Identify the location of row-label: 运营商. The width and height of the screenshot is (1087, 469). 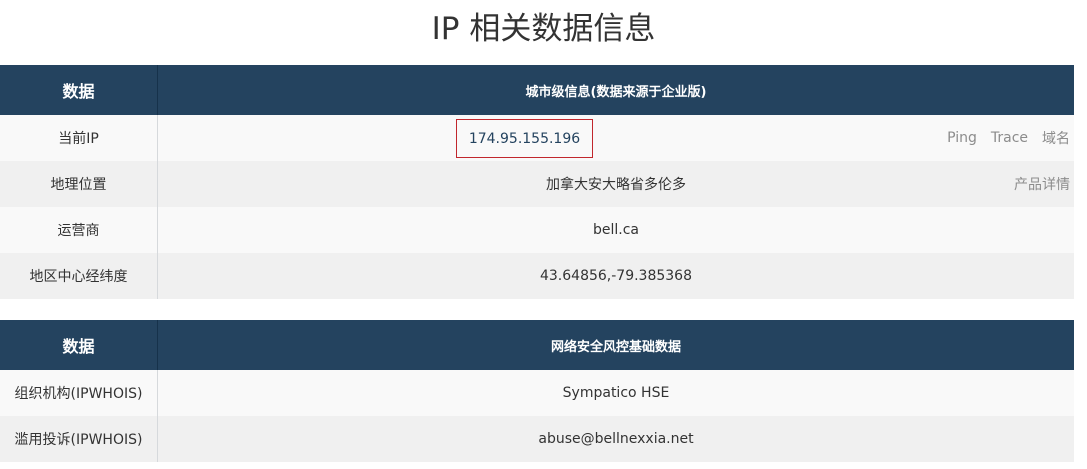
(79, 230).